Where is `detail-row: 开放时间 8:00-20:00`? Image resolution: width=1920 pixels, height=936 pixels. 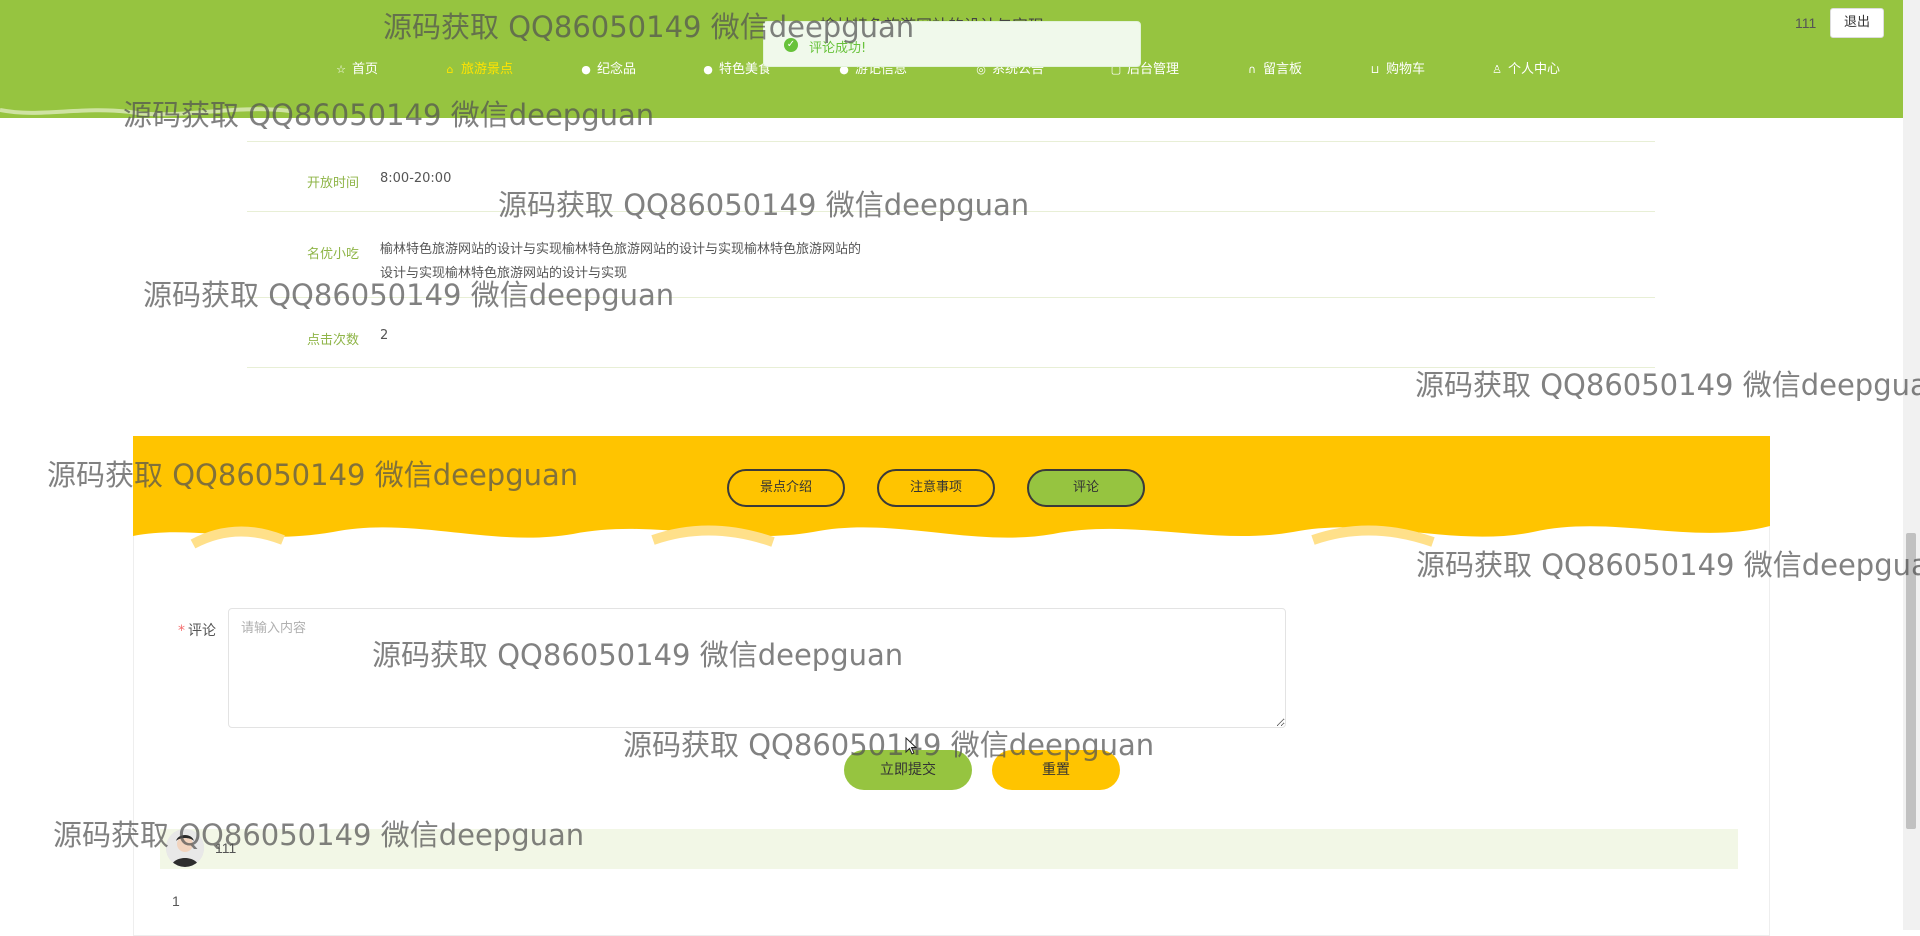 detail-row: 开放时间 8:00-20:00 is located at coordinates (951, 176).